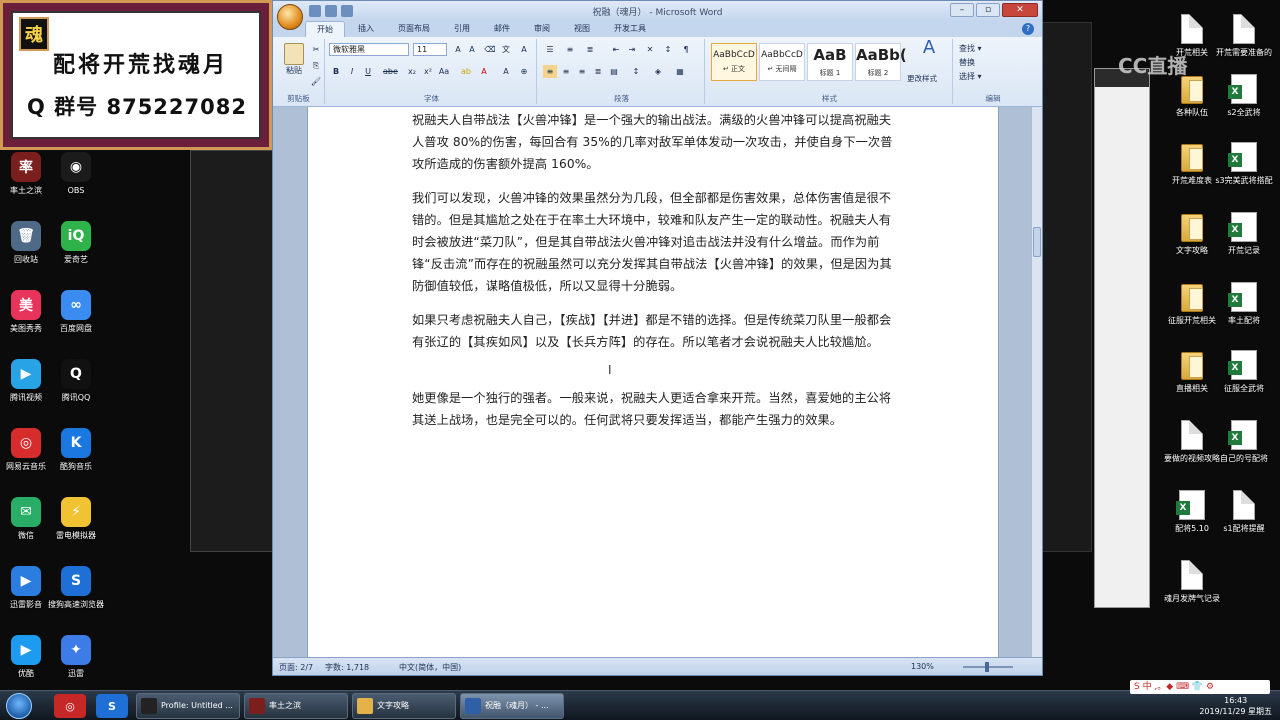 The image size is (1280, 720). Describe the element at coordinates (336, 71) in the screenshot. I see `bold-icon: B` at that location.